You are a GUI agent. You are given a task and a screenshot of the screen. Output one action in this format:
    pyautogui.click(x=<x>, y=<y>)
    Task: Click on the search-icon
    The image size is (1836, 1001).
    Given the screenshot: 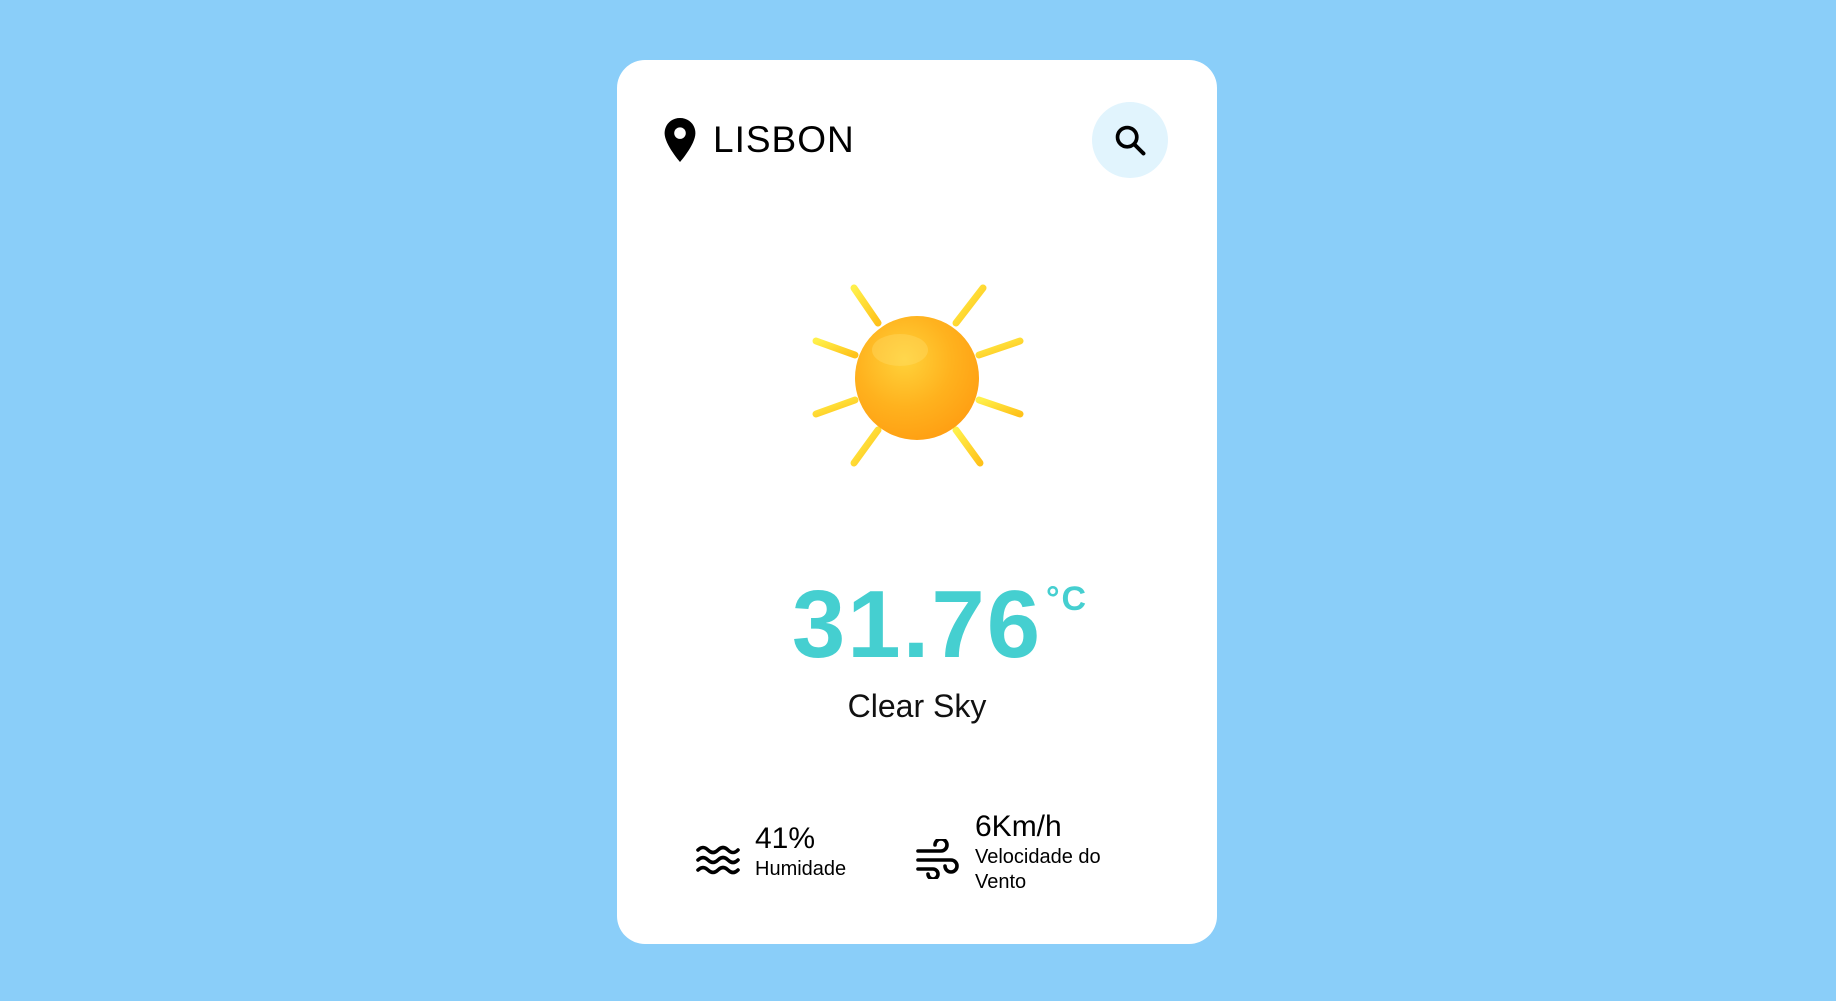 What is the action you would take?
    pyautogui.click(x=1130, y=140)
    